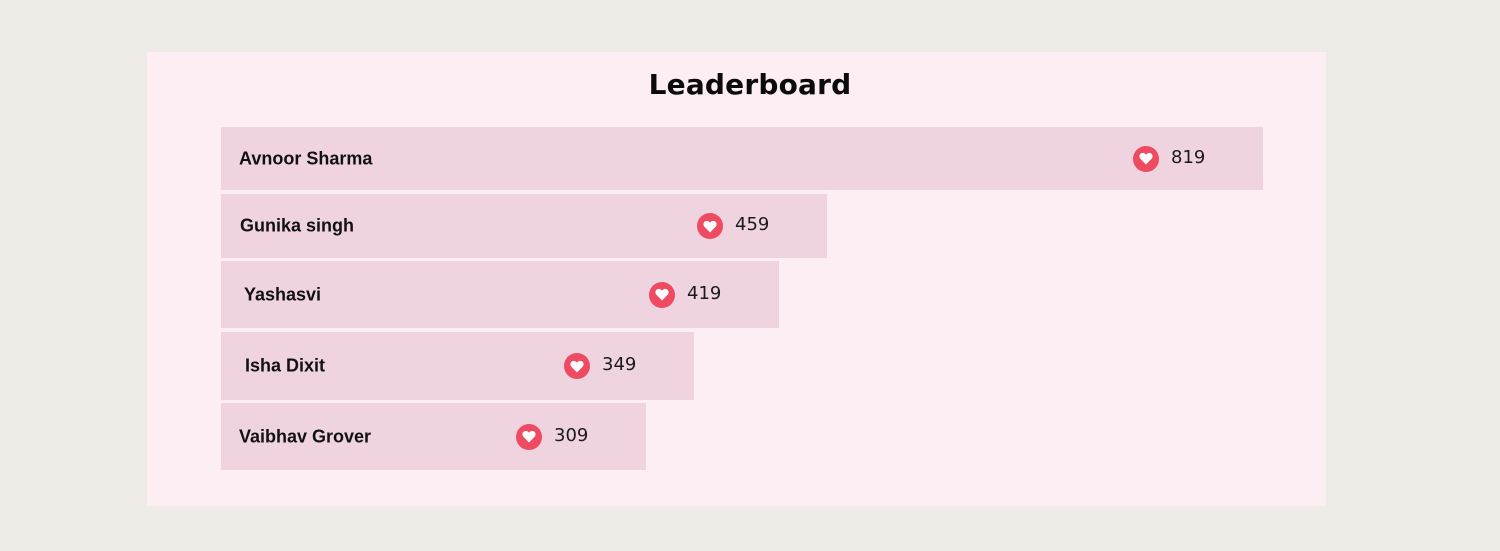  What do you see at coordinates (742, 158) in the screenshot?
I see `leaderboard-bar: Avnoor Sharma 819` at bounding box center [742, 158].